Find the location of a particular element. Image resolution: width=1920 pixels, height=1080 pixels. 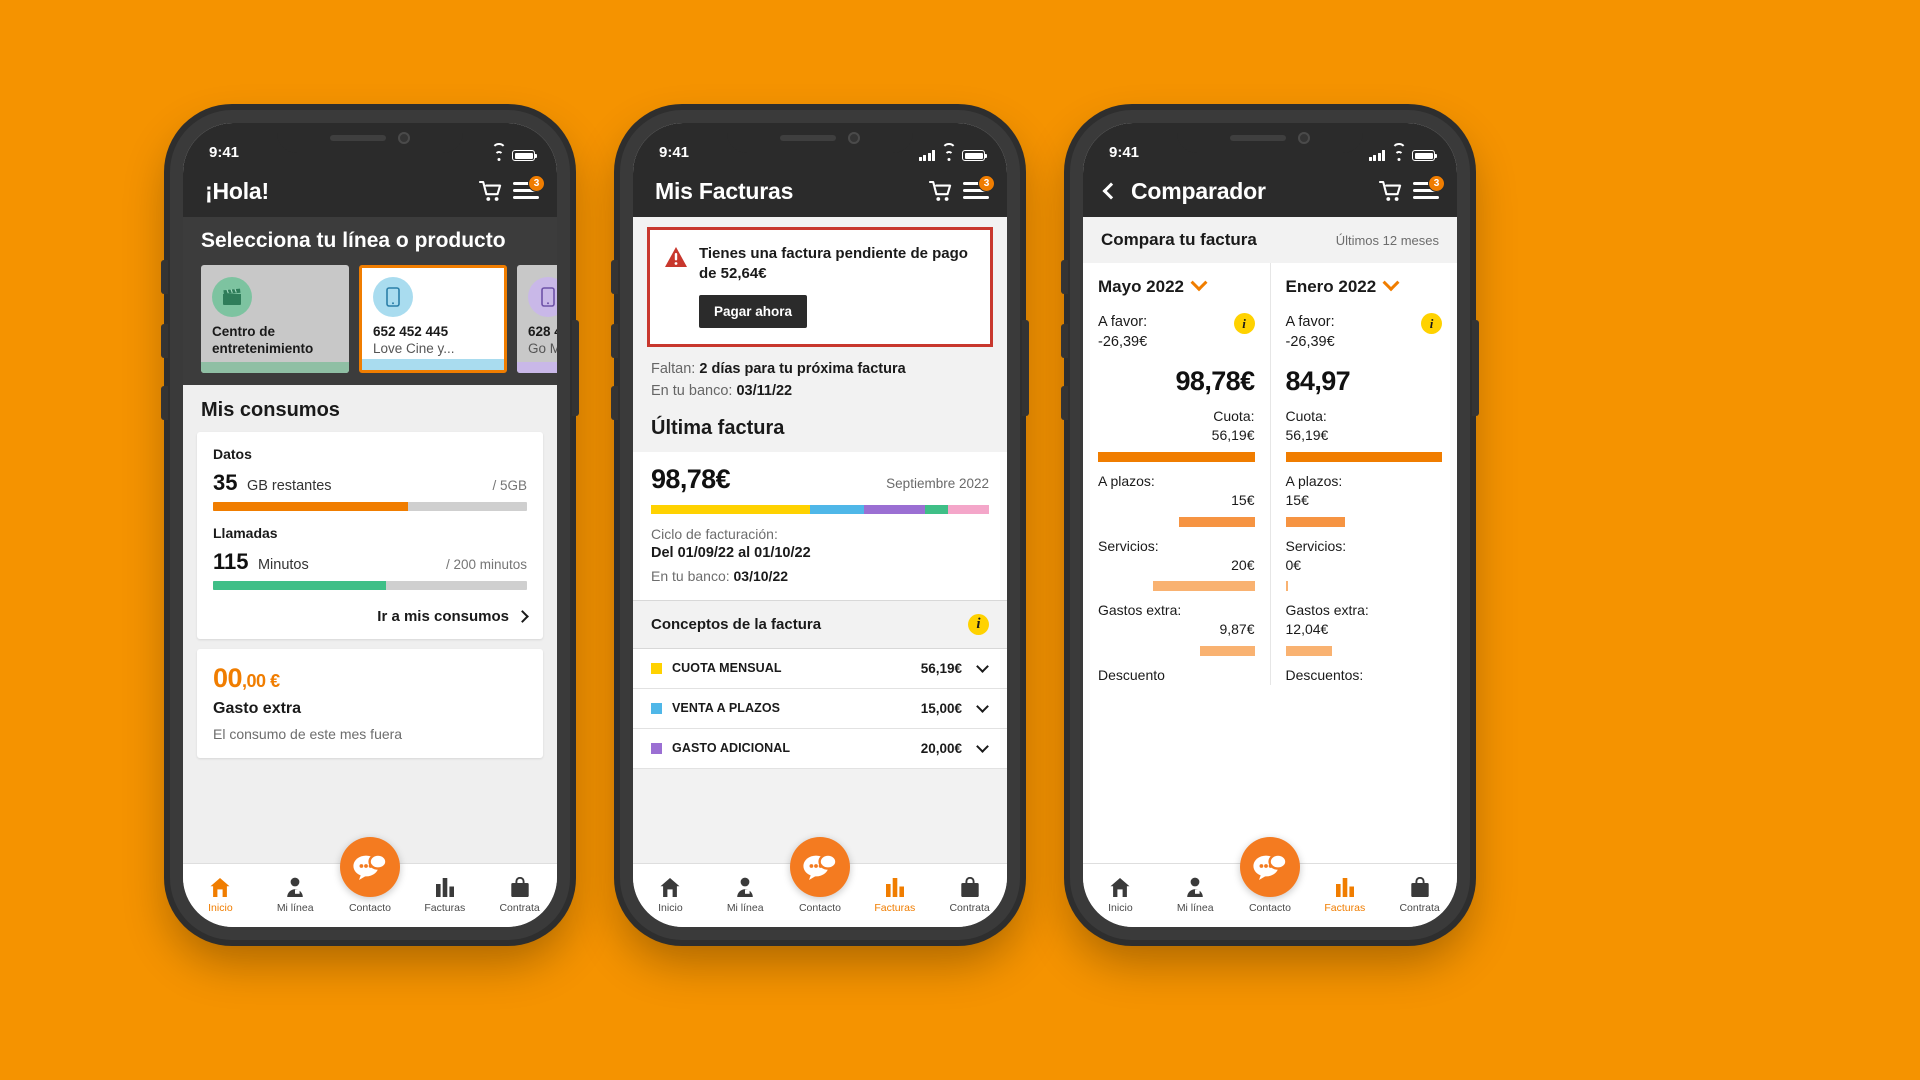

phone1-notch is located at coordinates (370, 138).